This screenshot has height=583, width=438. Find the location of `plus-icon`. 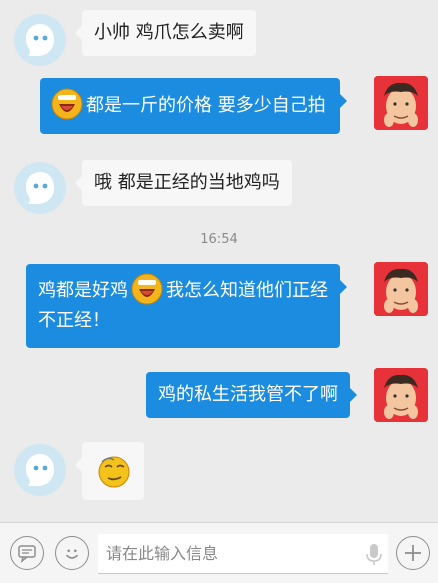

plus-icon is located at coordinates (413, 553).